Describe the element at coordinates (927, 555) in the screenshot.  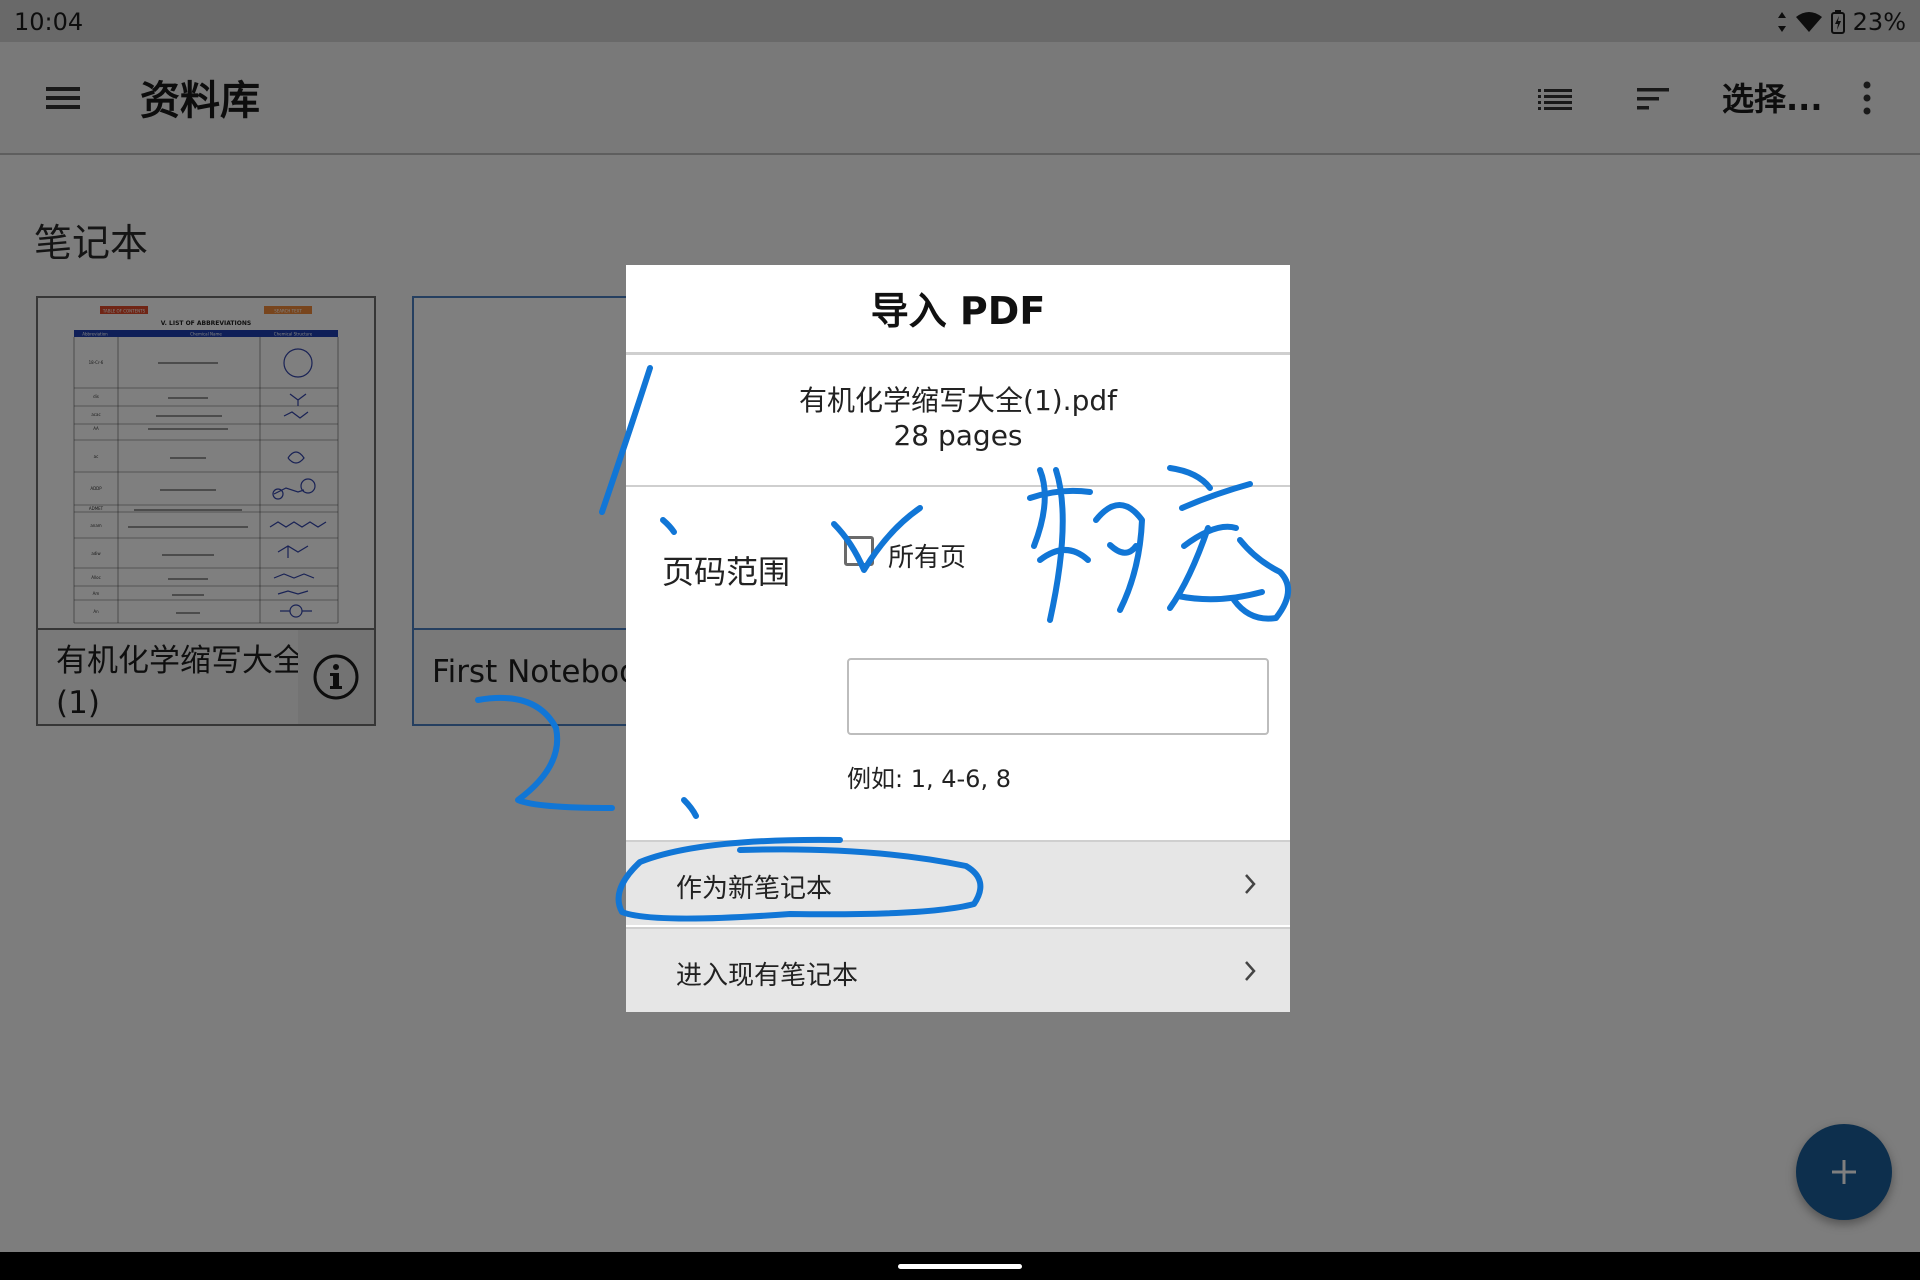
I see `all-pages-label: 所有页` at that location.